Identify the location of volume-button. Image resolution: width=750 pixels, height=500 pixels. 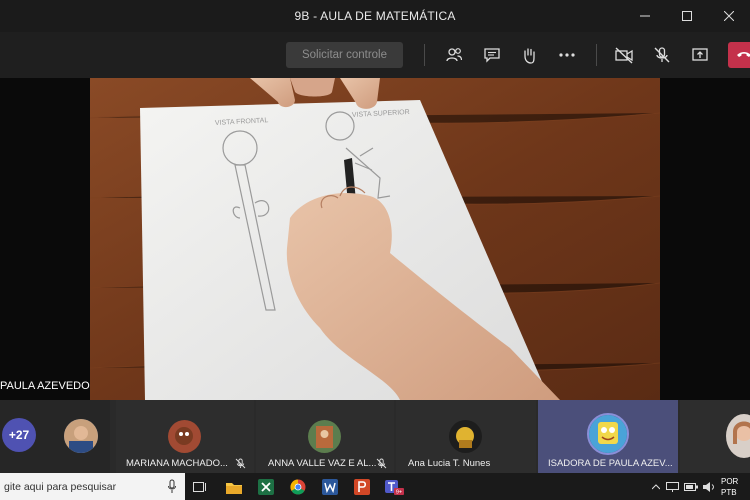
(709, 487).